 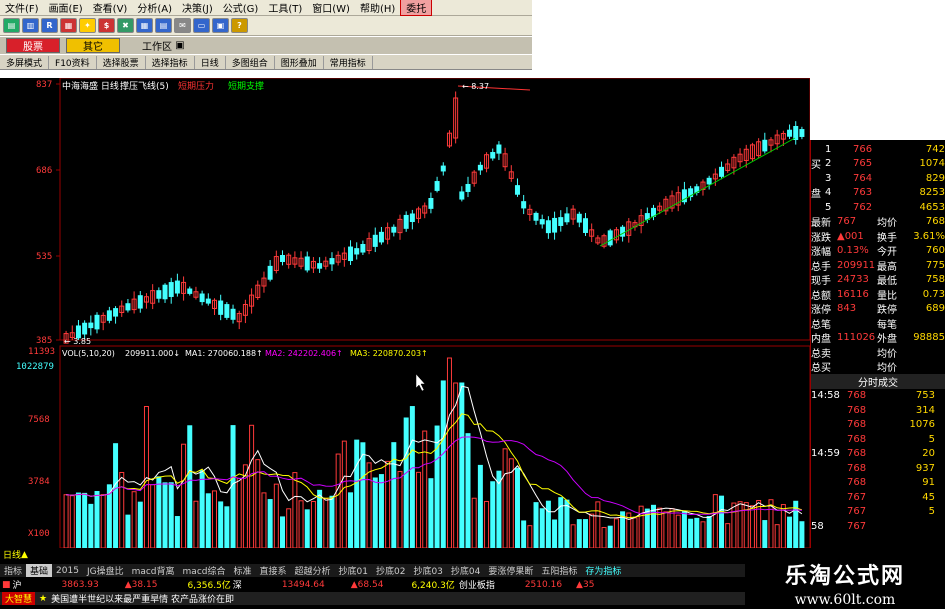 I want to click on save-icon: ▤, so click(x=11, y=25).